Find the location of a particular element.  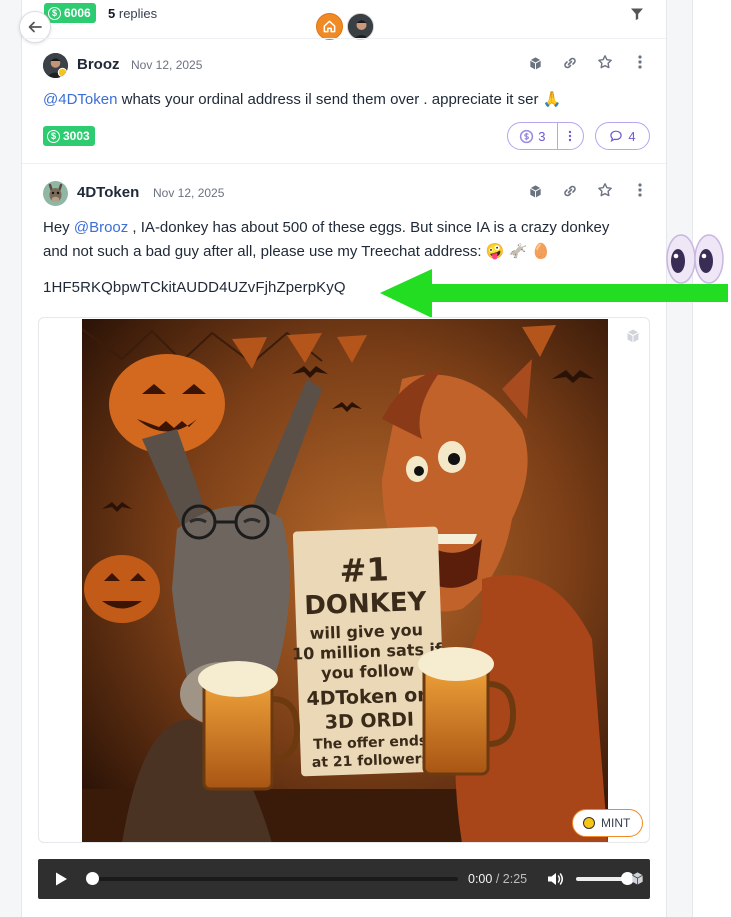

play-icon is located at coordinates (61, 879).